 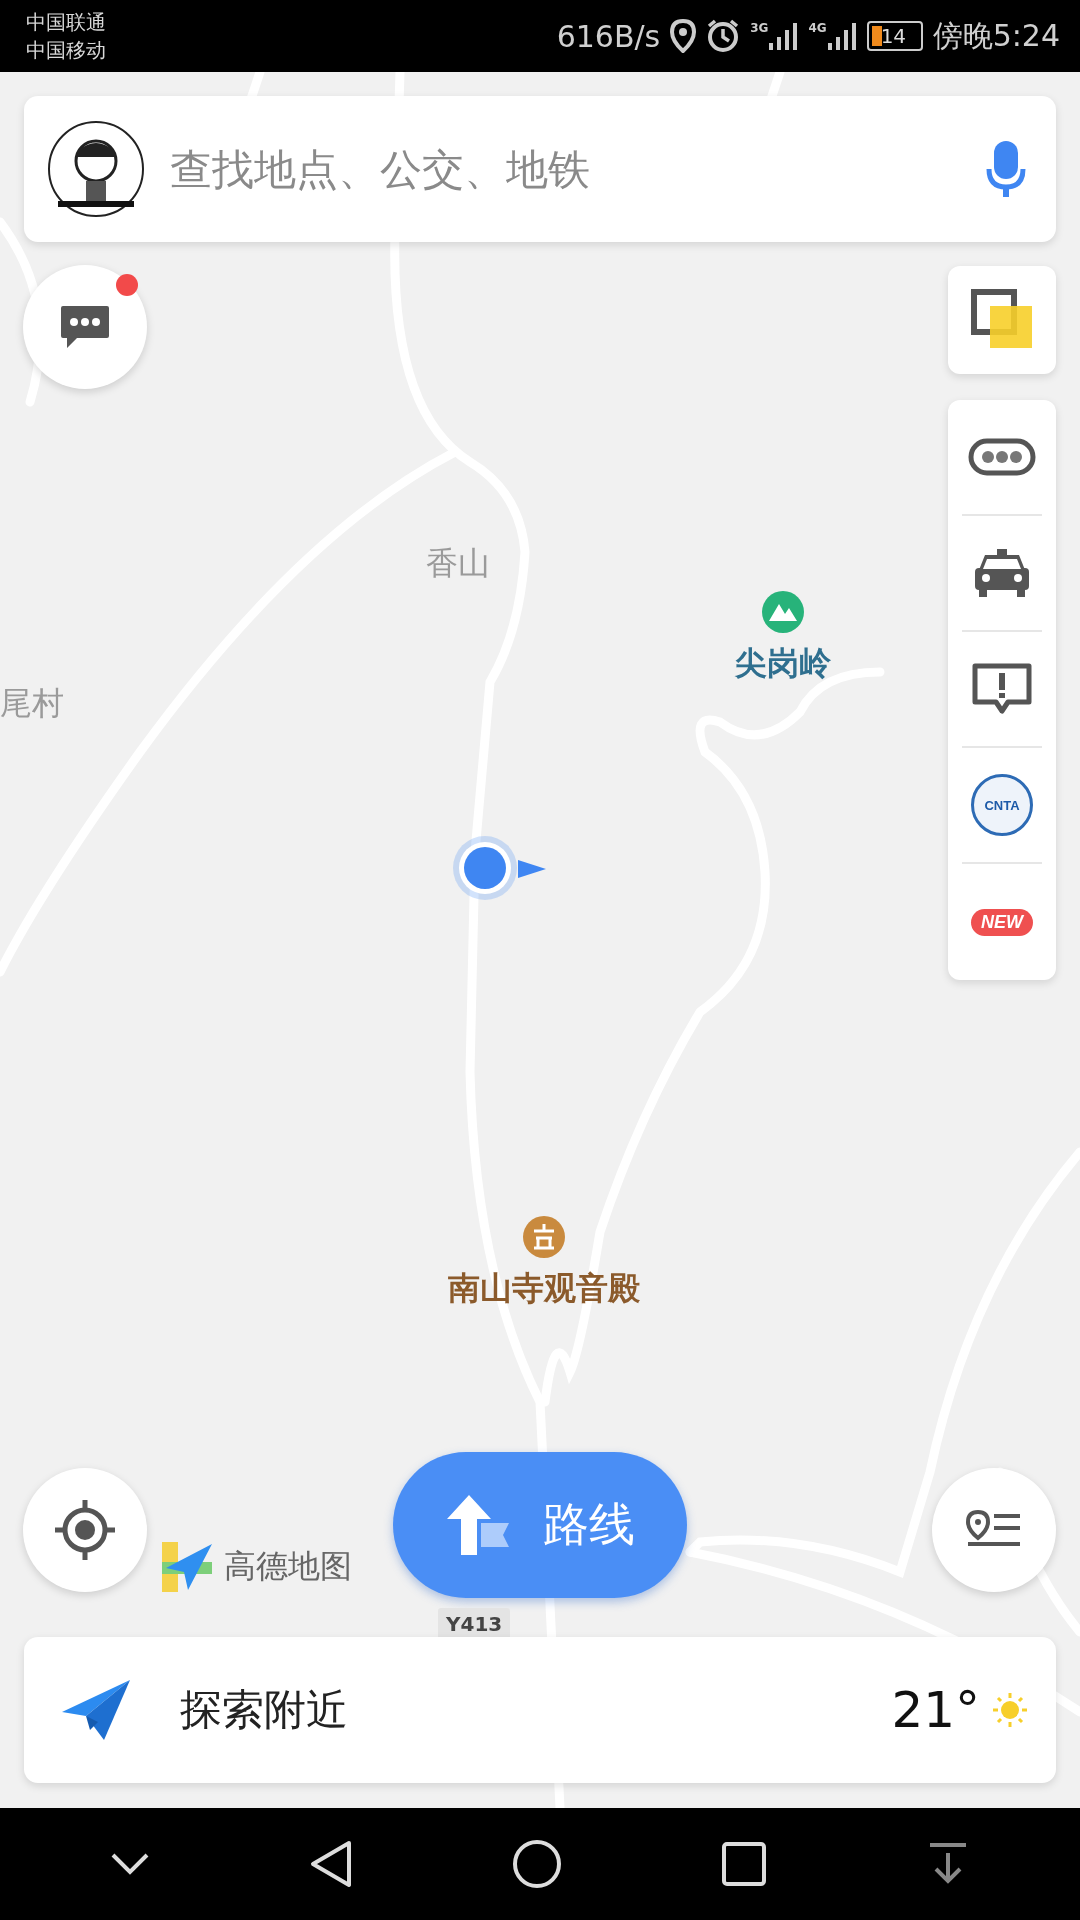 I want to click on cnta-logo: CNTA, so click(x=1002, y=805).